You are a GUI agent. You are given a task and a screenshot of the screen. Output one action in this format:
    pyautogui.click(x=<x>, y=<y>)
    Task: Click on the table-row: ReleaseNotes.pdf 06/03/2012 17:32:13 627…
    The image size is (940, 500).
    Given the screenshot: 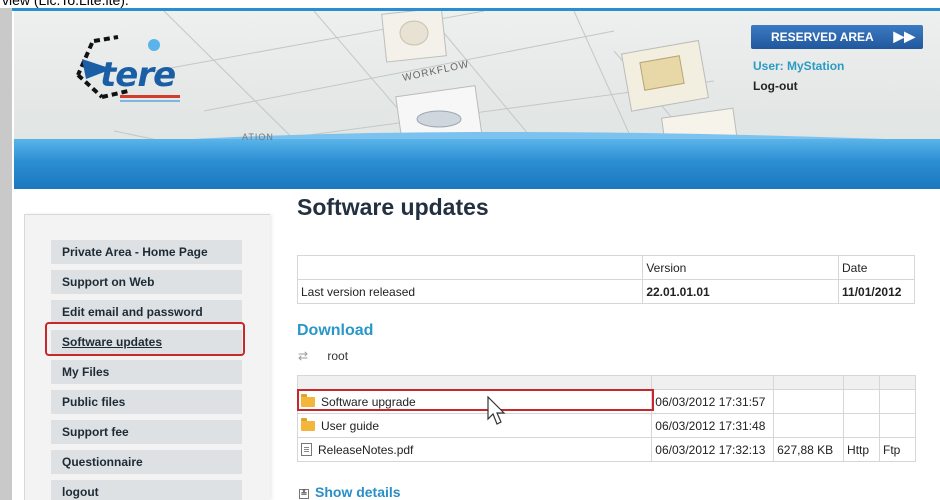 What is the action you would take?
    pyautogui.click(x=606, y=449)
    